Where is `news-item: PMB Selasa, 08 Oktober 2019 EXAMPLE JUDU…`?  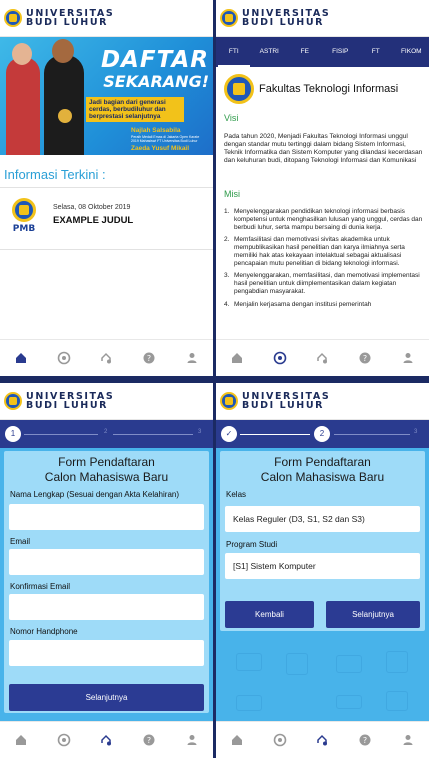
news-item: PMB Selasa, 08 Oktober 2019 EXAMPLE JUDU… is located at coordinates (106, 219).